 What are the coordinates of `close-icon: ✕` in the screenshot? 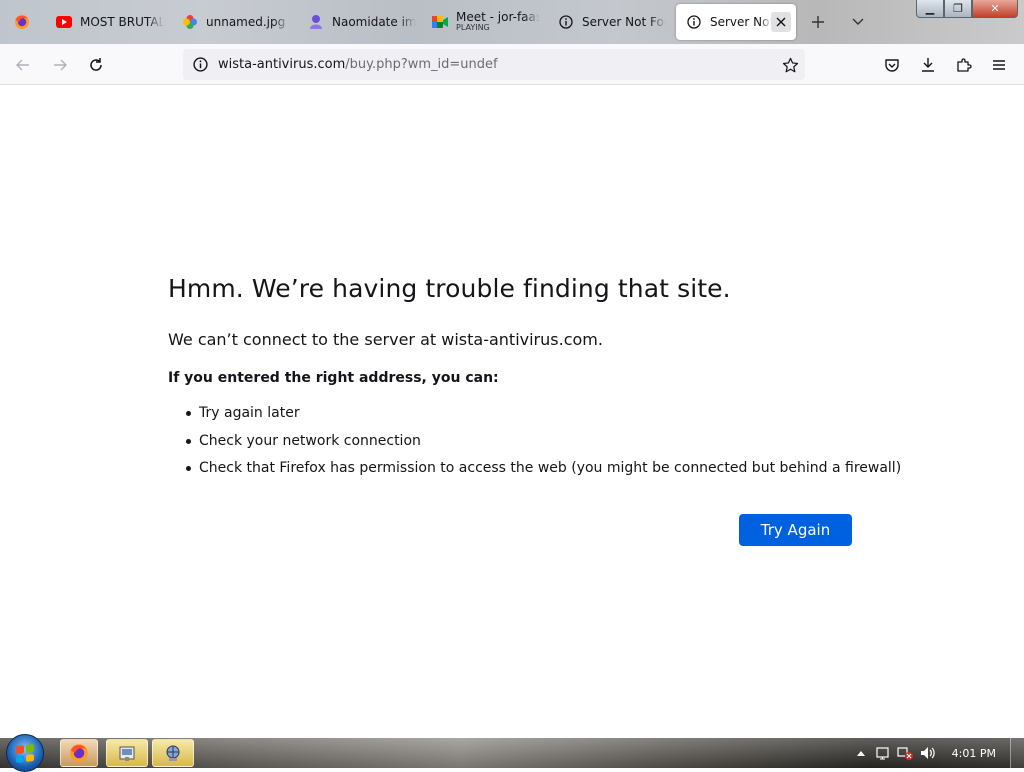 It's located at (995, 8).